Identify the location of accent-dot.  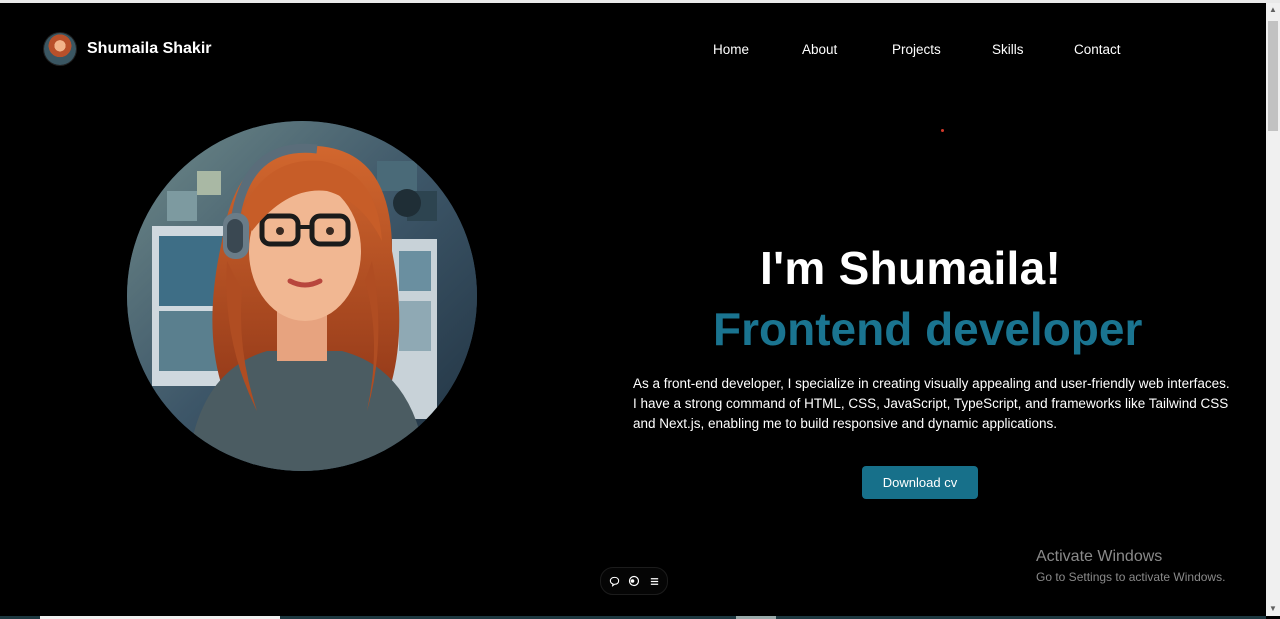
(942, 130).